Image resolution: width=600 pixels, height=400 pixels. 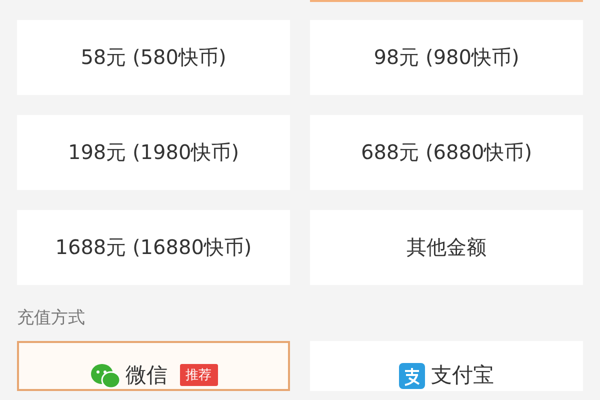 I want to click on amount-option: 其他金额, so click(x=446, y=247).